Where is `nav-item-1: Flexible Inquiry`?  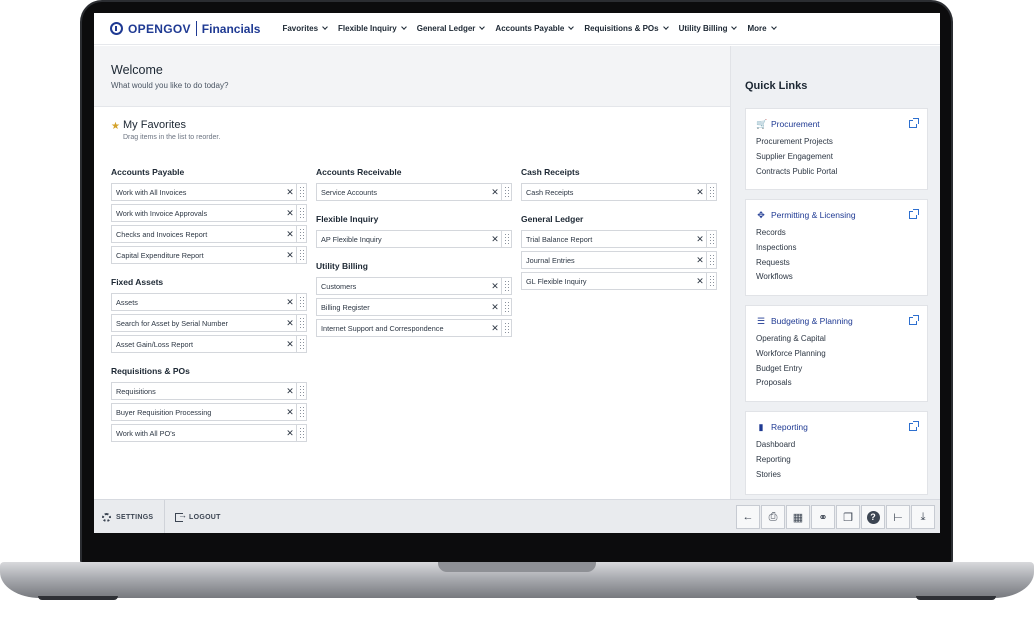 nav-item-1: Flexible Inquiry is located at coordinates (372, 28).